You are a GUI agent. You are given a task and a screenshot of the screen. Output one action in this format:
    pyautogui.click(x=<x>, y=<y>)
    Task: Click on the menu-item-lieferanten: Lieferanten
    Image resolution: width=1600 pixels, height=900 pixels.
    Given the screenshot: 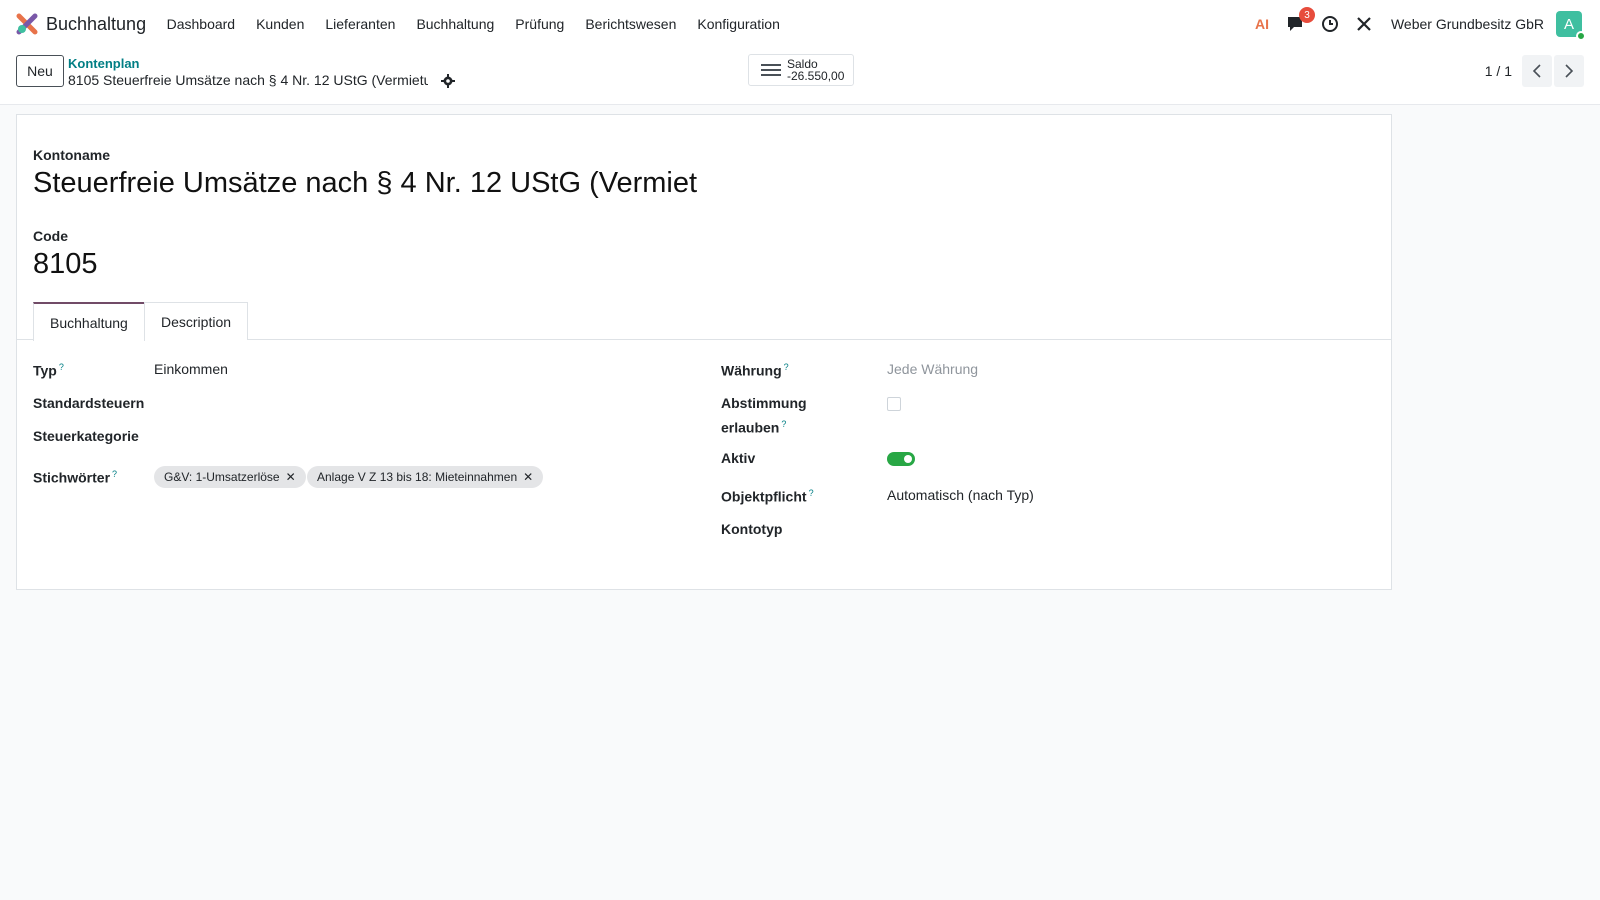 What is the action you would take?
    pyautogui.click(x=360, y=24)
    